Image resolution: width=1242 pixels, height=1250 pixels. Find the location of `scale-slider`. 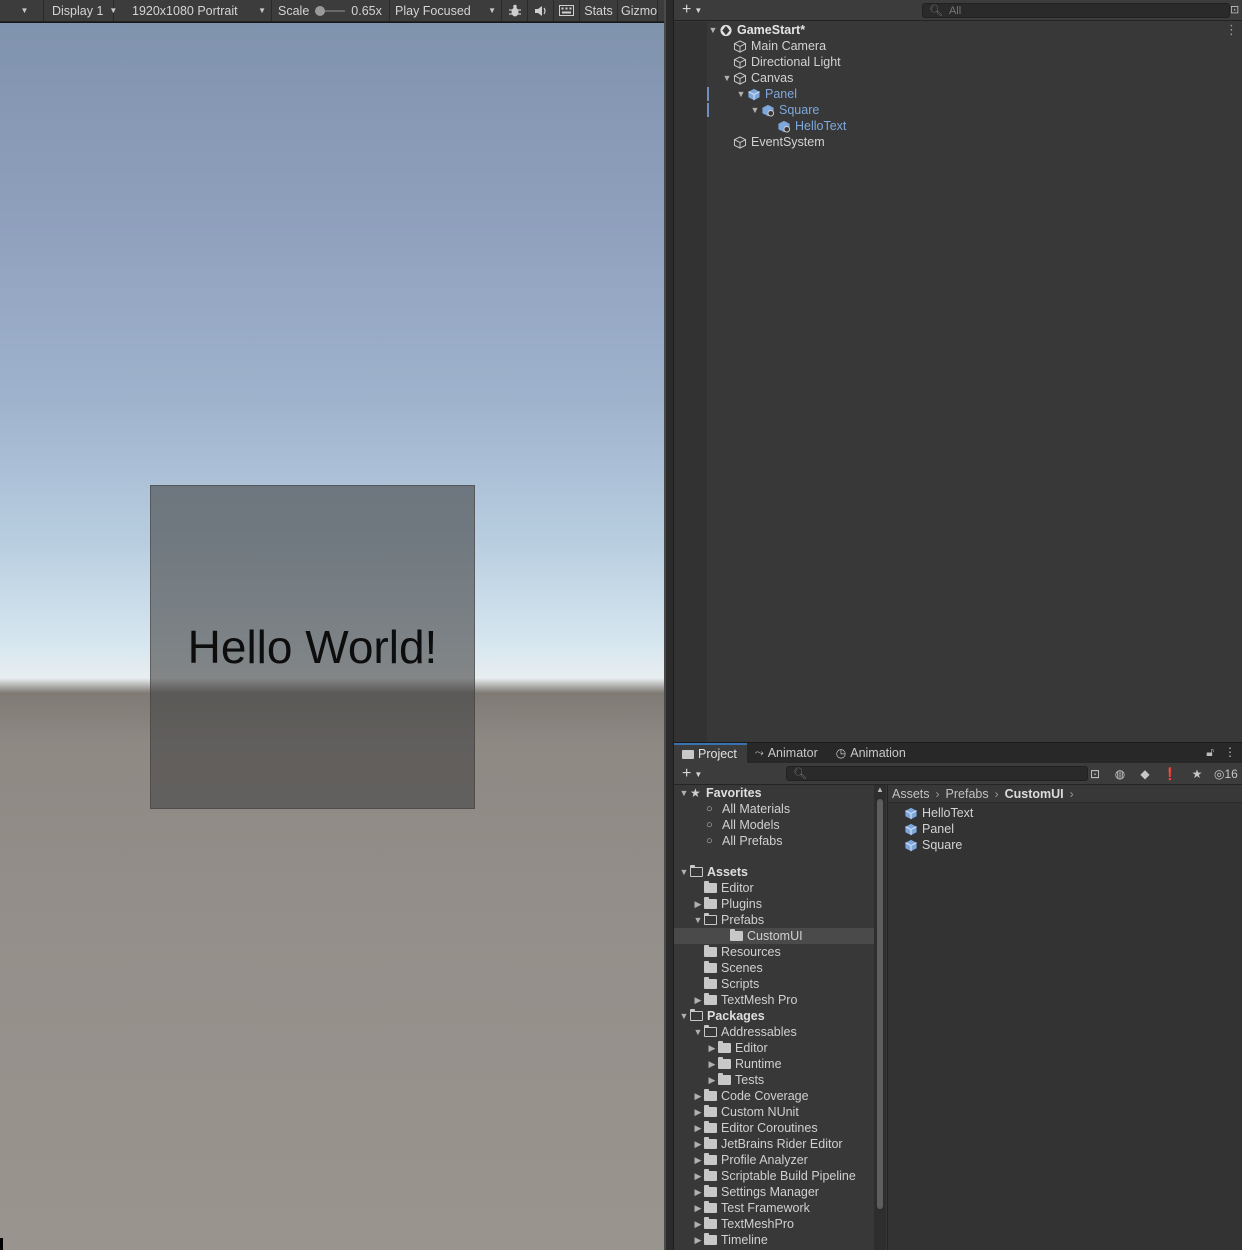

scale-slider is located at coordinates (330, 10).